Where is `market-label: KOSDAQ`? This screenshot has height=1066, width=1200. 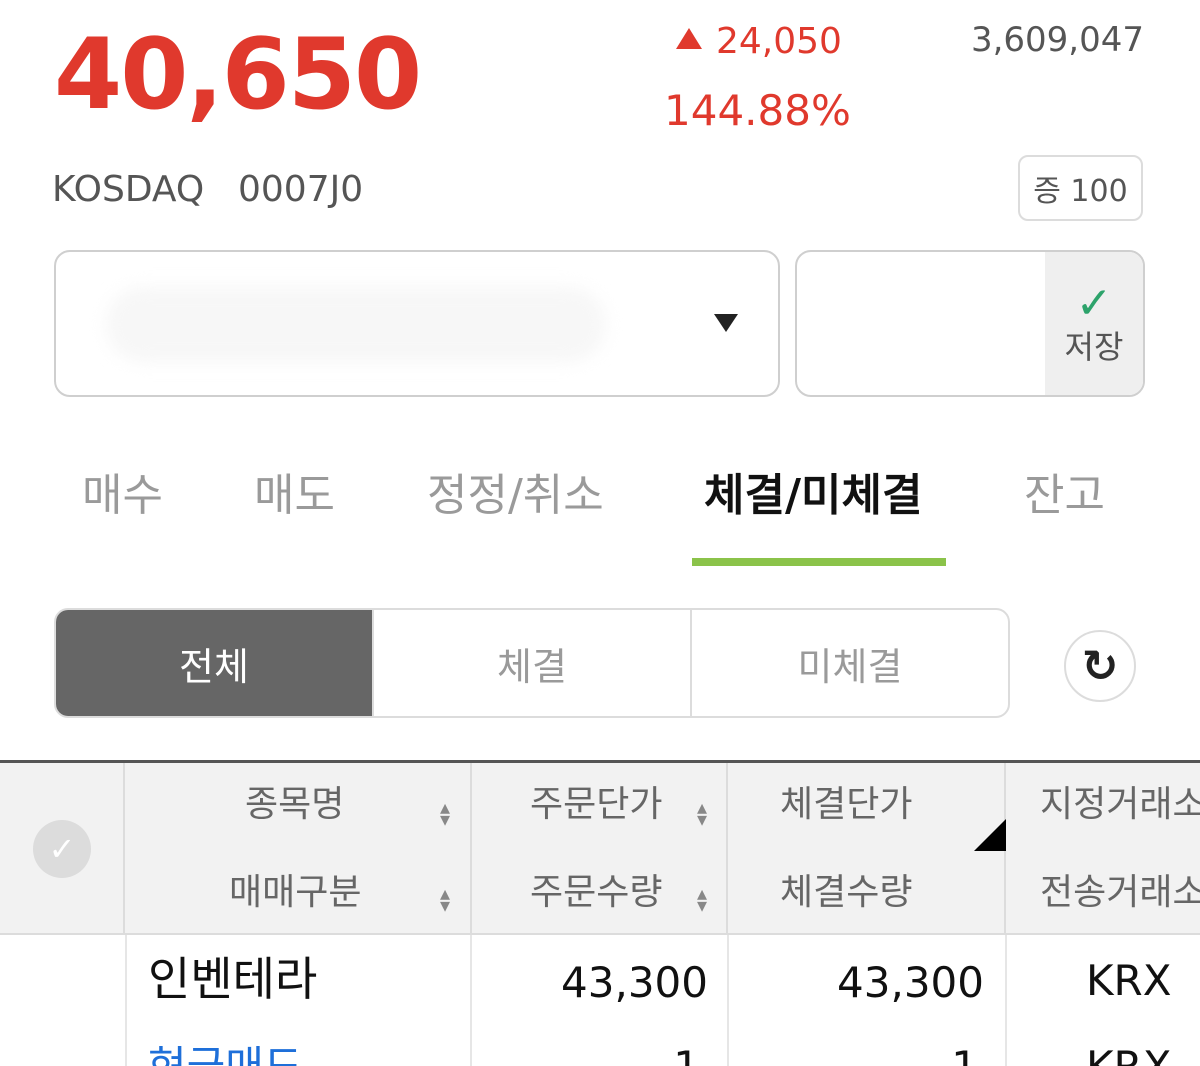
market-label: KOSDAQ is located at coordinates (128, 189).